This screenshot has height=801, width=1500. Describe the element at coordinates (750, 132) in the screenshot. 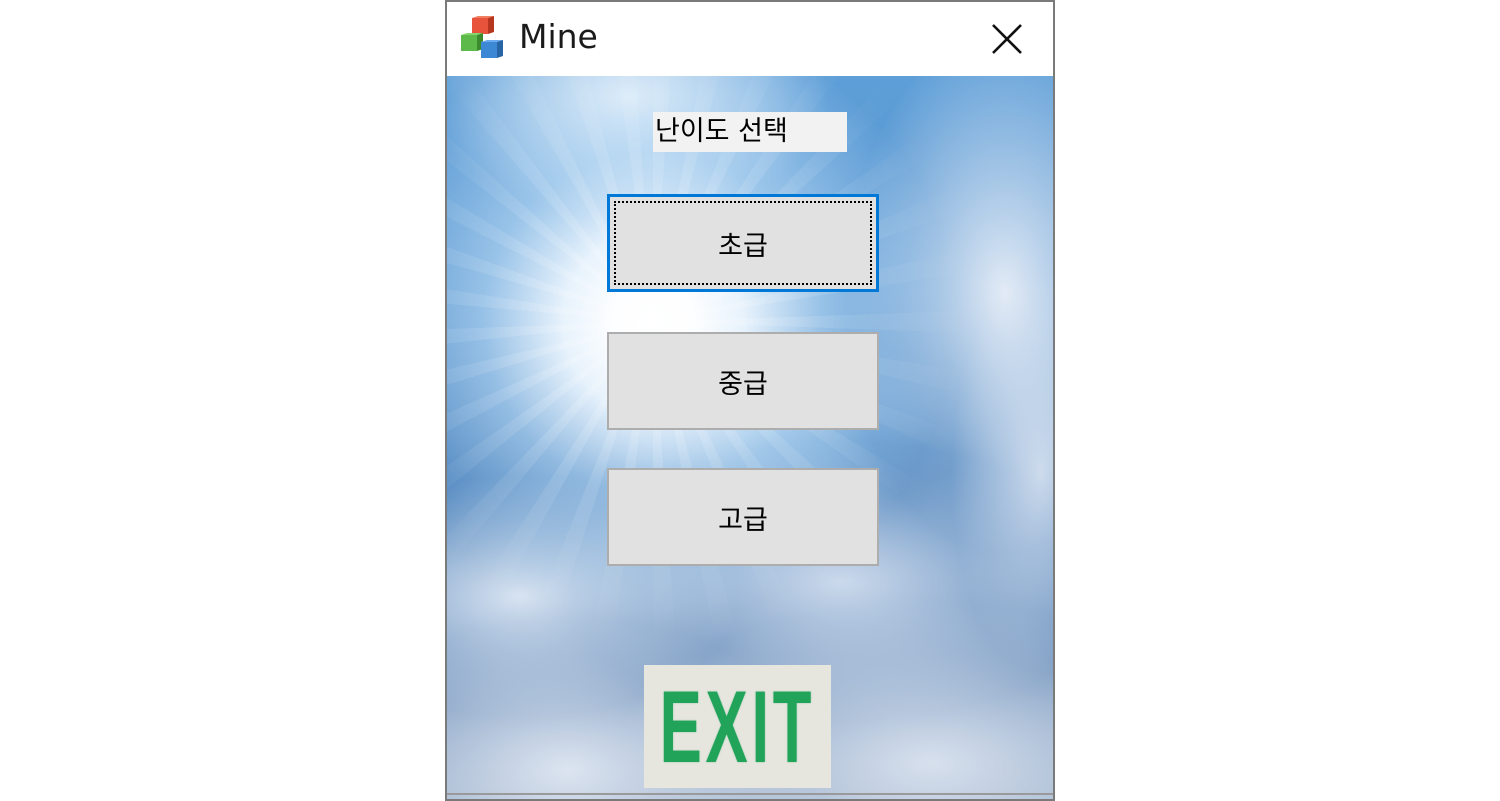

I see `difficulty-label: 난이도 선택` at that location.